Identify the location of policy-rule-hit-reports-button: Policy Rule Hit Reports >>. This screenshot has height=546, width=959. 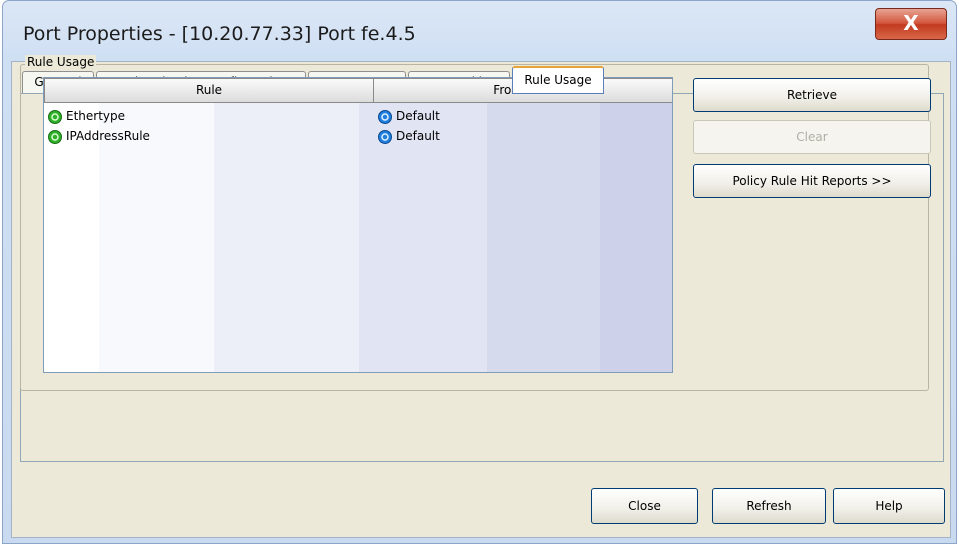
(812, 181).